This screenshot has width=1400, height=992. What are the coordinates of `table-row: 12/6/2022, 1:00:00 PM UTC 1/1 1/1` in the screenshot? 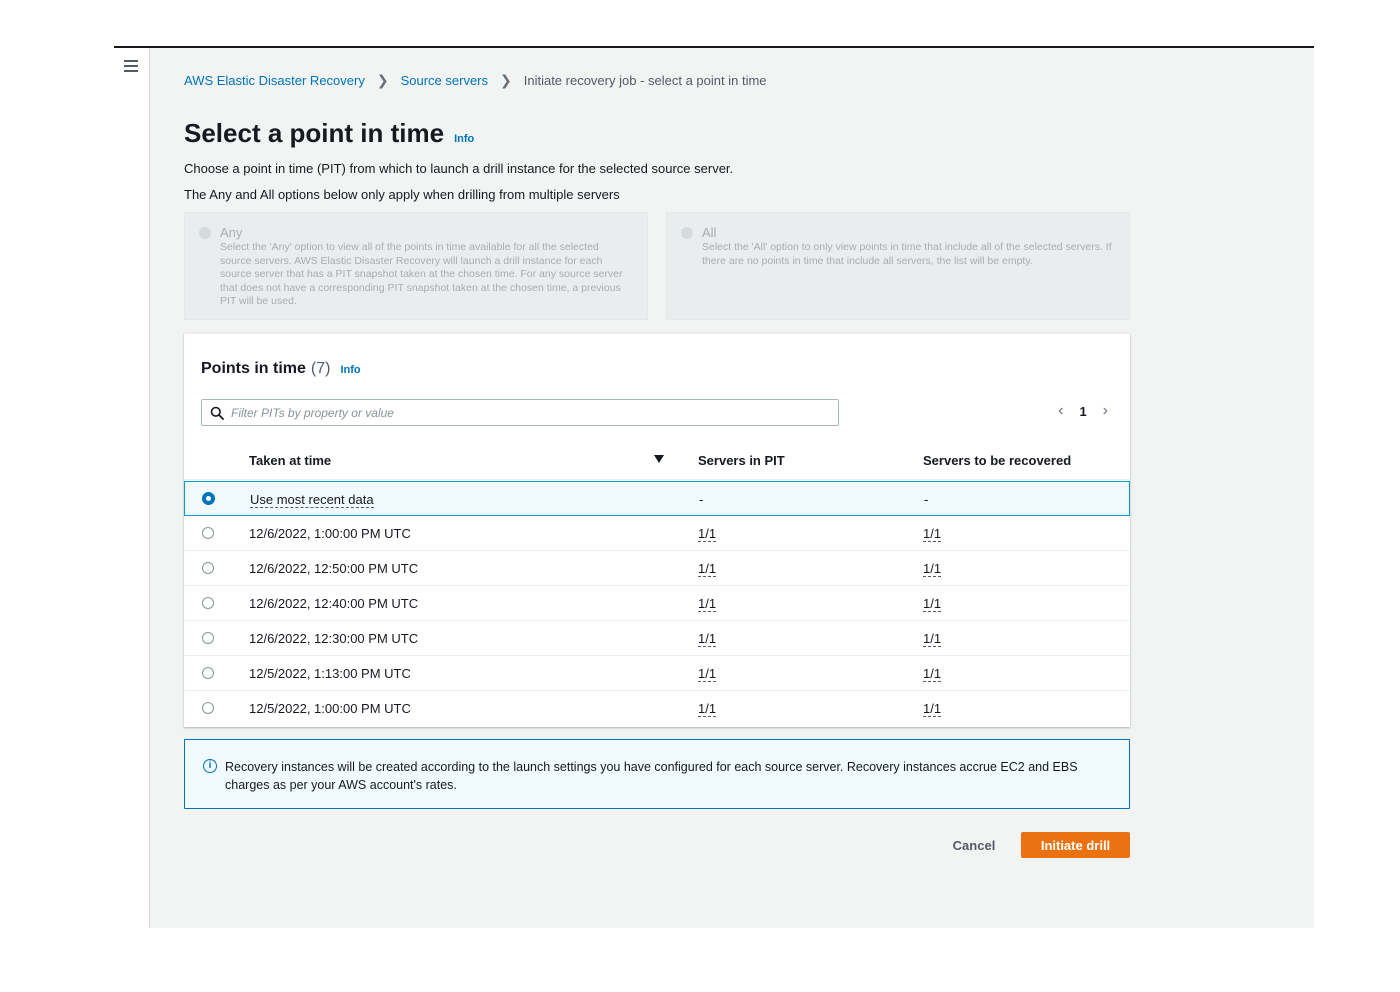 It's located at (657, 533).